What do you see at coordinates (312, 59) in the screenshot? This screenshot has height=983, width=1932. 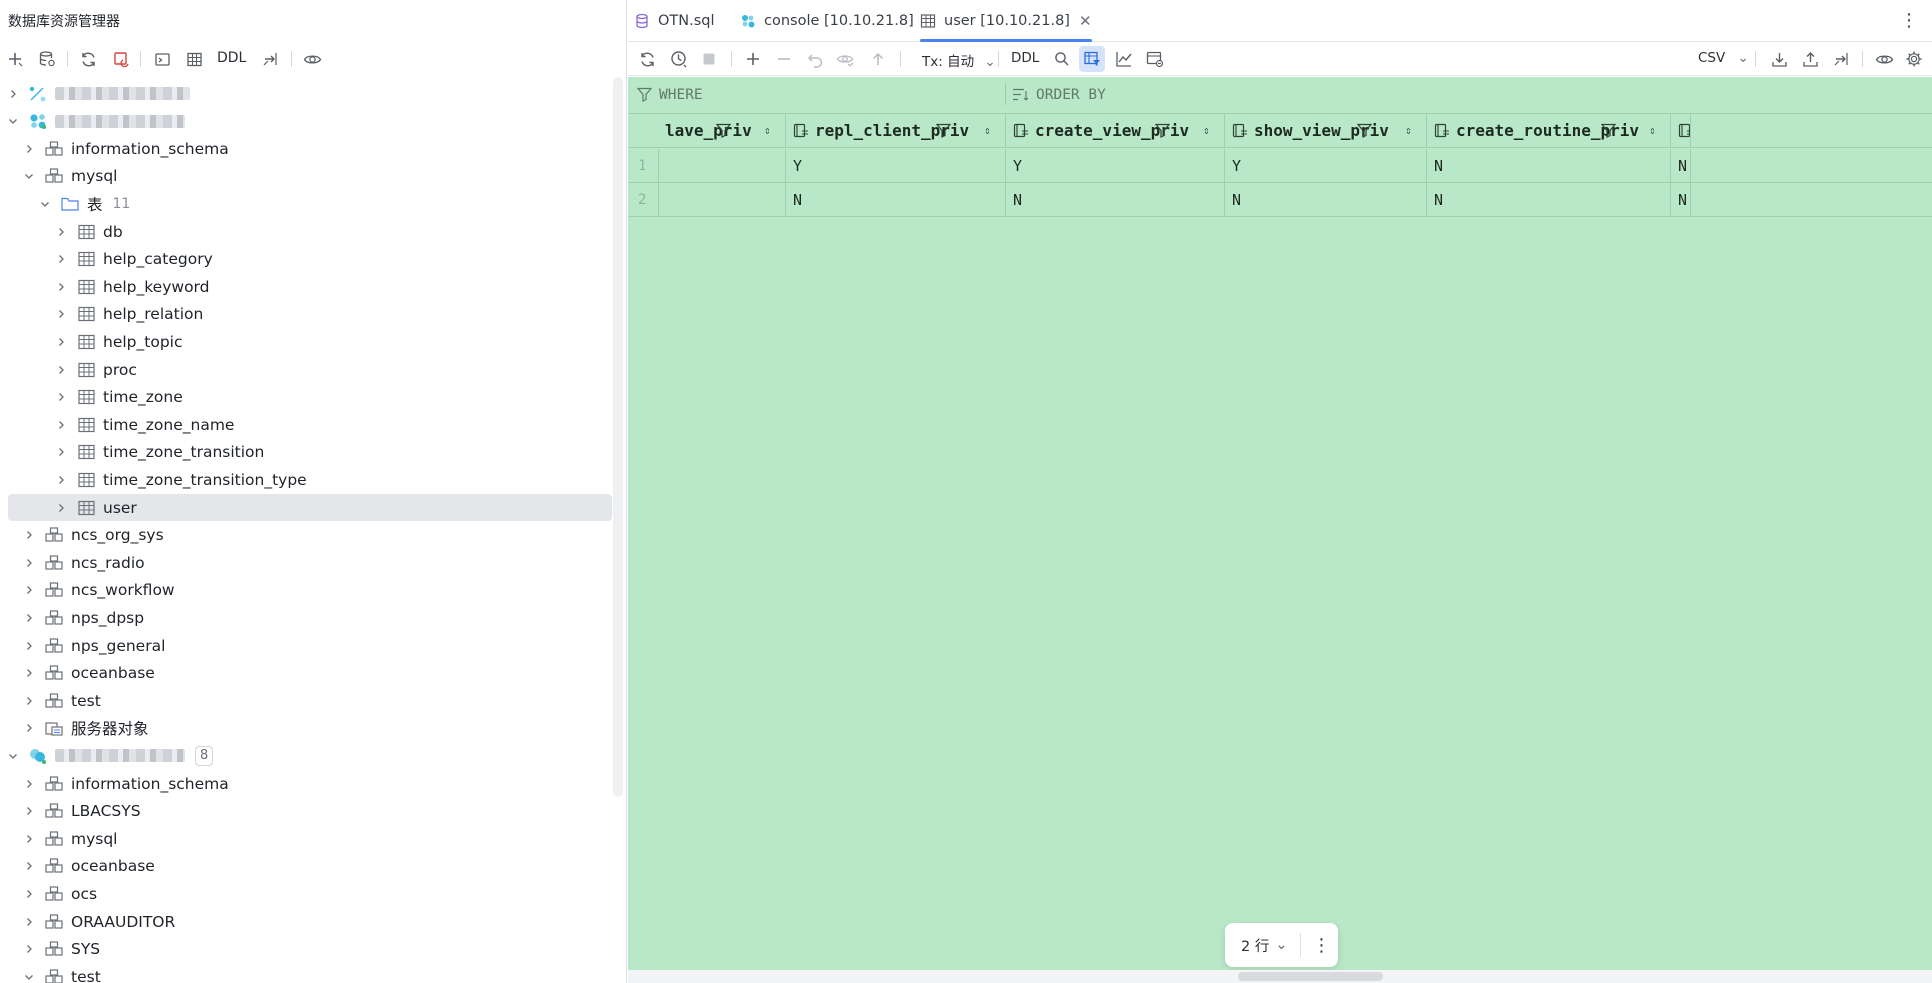 I see `view-options-eye-icon` at bounding box center [312, 59].